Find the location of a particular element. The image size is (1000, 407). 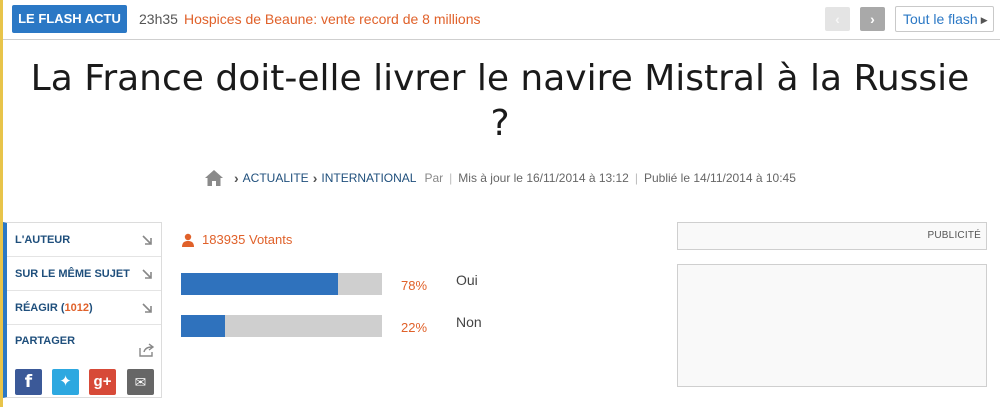

triangle-right-icon: ▶ is located at coordinates (984, 20).